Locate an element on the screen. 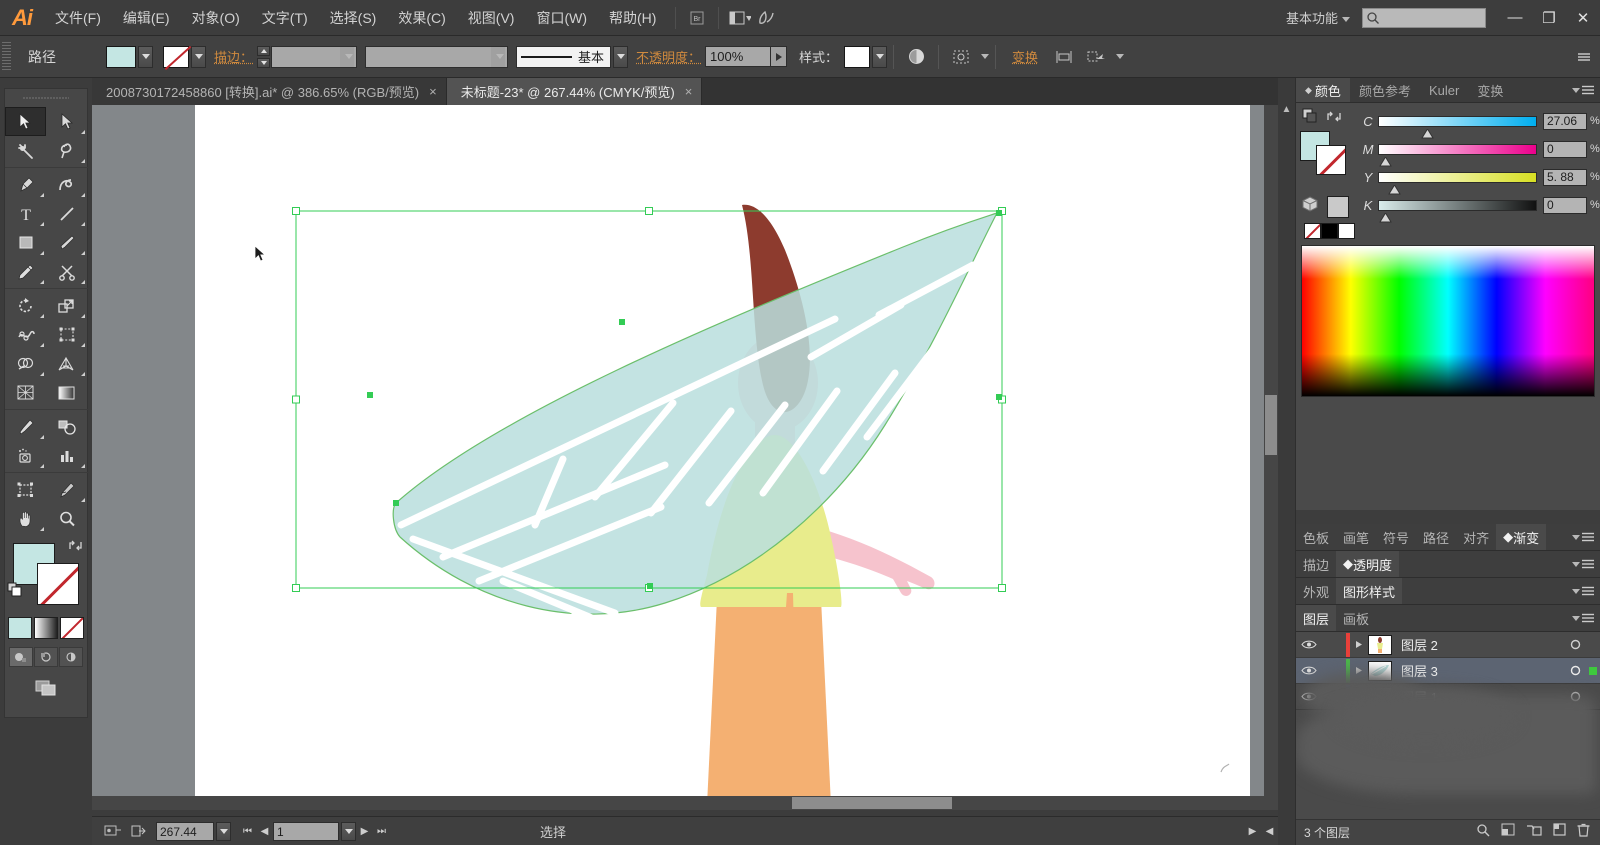 This screenshot has width=1600, height=845. tab-color: ◆ 颜色 is located at coordinates (1323, 90).